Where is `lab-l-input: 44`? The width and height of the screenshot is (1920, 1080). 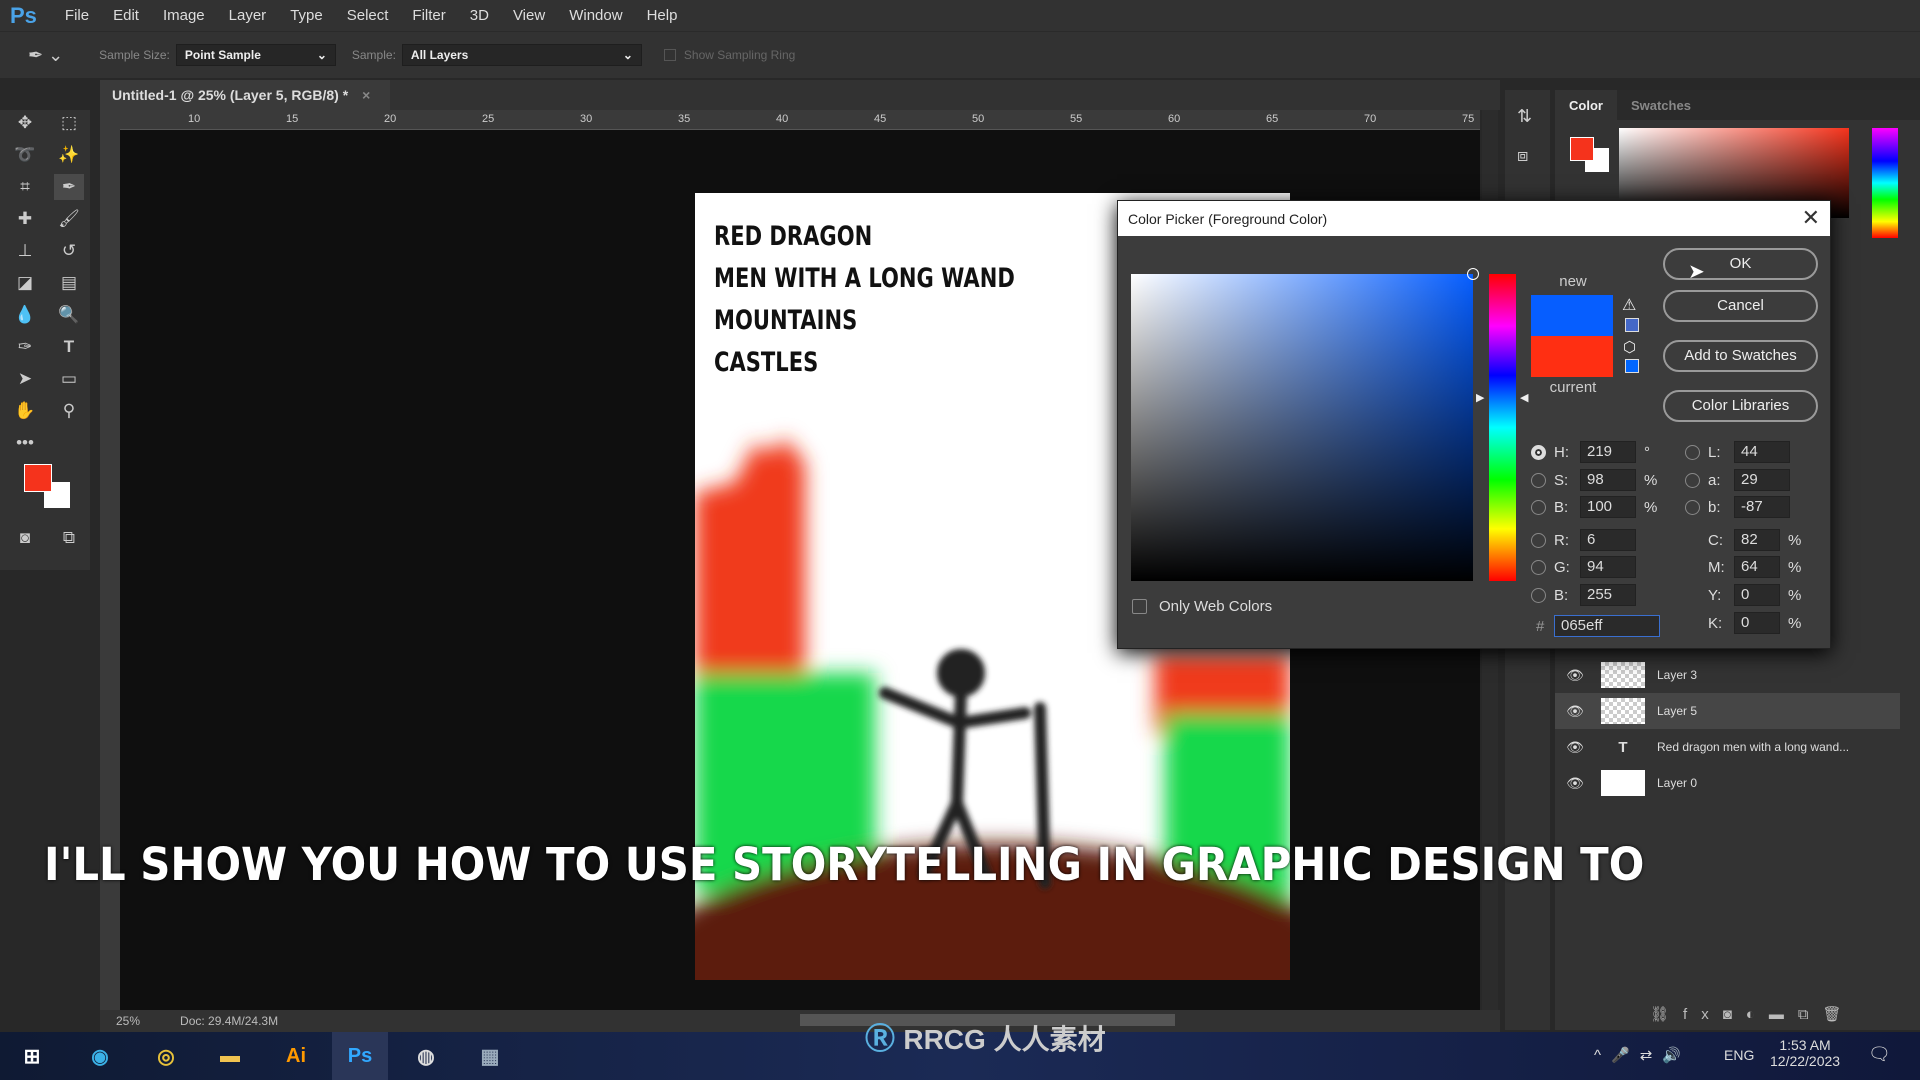
lab-l-input: 44 is located at coordinates (1762, 452).